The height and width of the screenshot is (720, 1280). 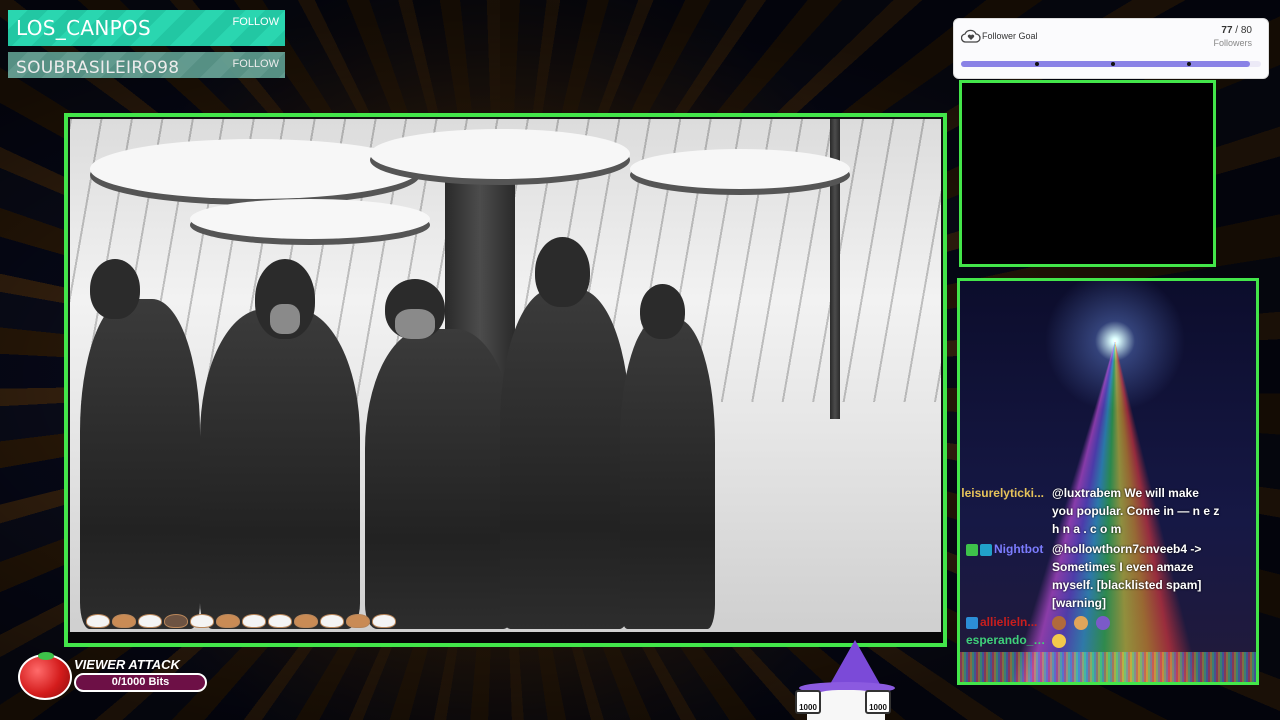 I want to click on follower-goal-label: Follower Goal, so click(x=1010, y=36).